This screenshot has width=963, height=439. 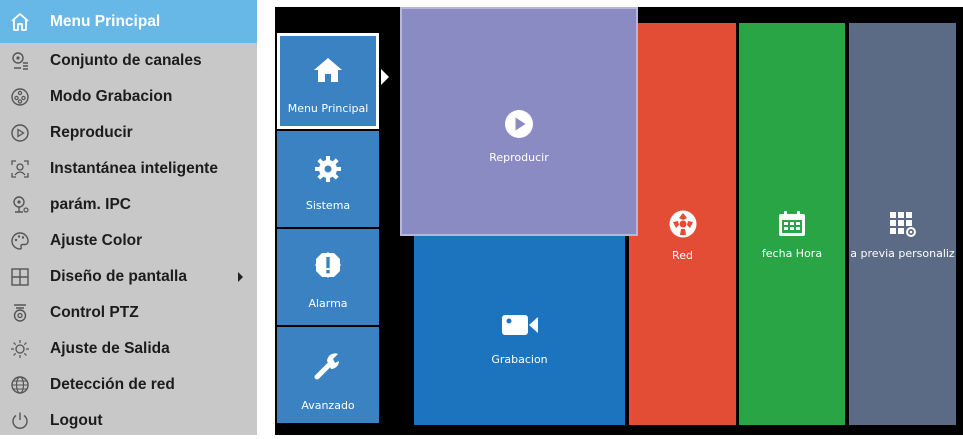 I want to click on menu-item-label: Ajuste Color, so click(x=96, y=240).